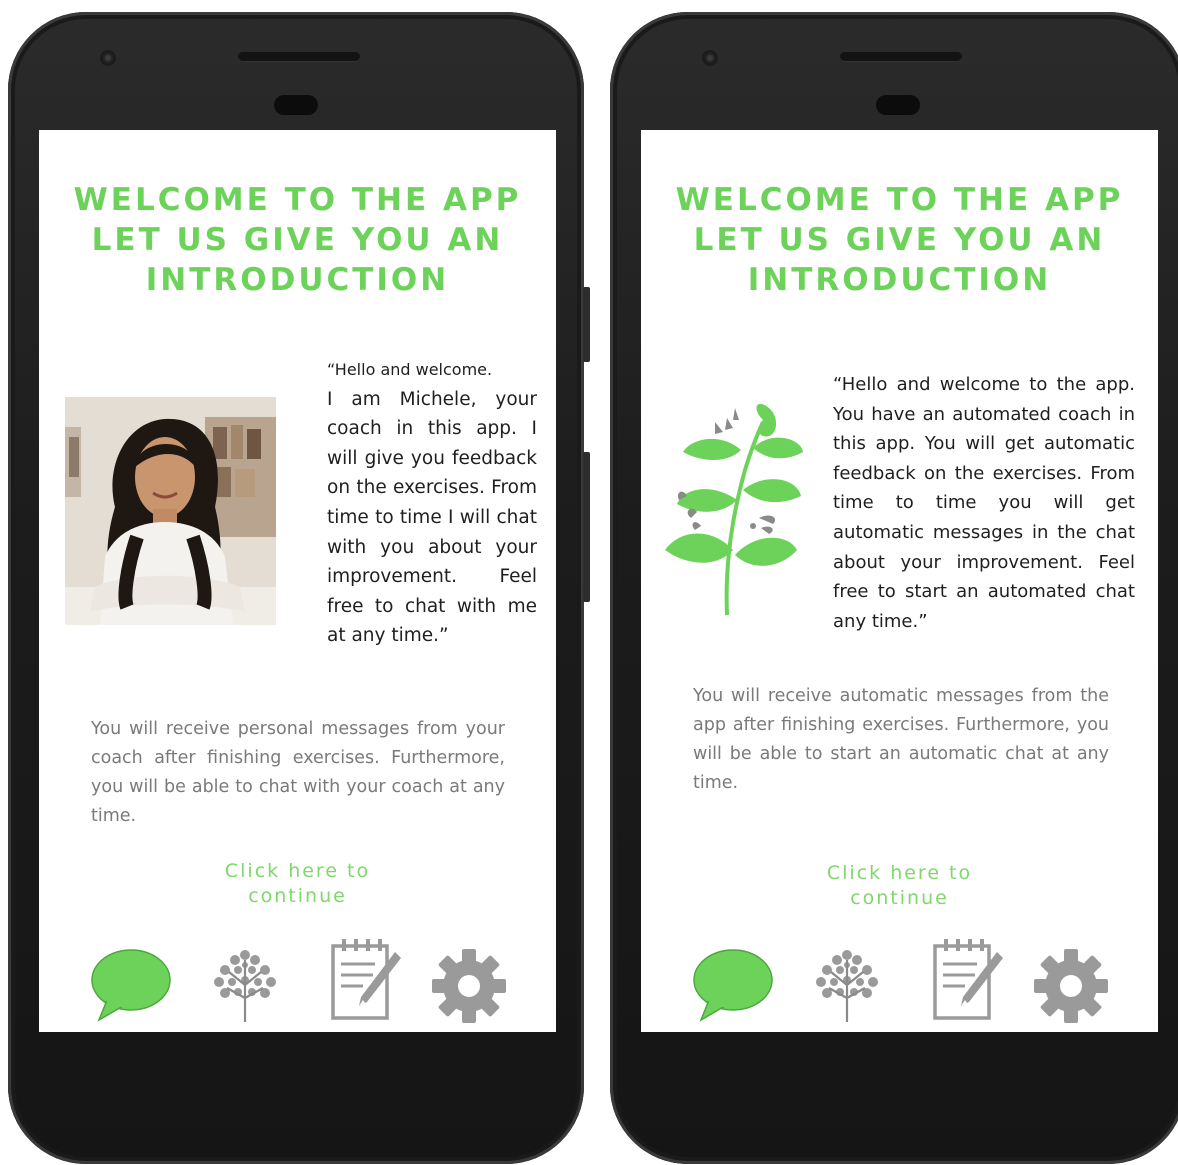 This screenshot has width=1178, height=1165. Describe the element at coordinates (410, 369) in the screenshot. I see `quote-greeting: “Hello and welcome.` at that location.